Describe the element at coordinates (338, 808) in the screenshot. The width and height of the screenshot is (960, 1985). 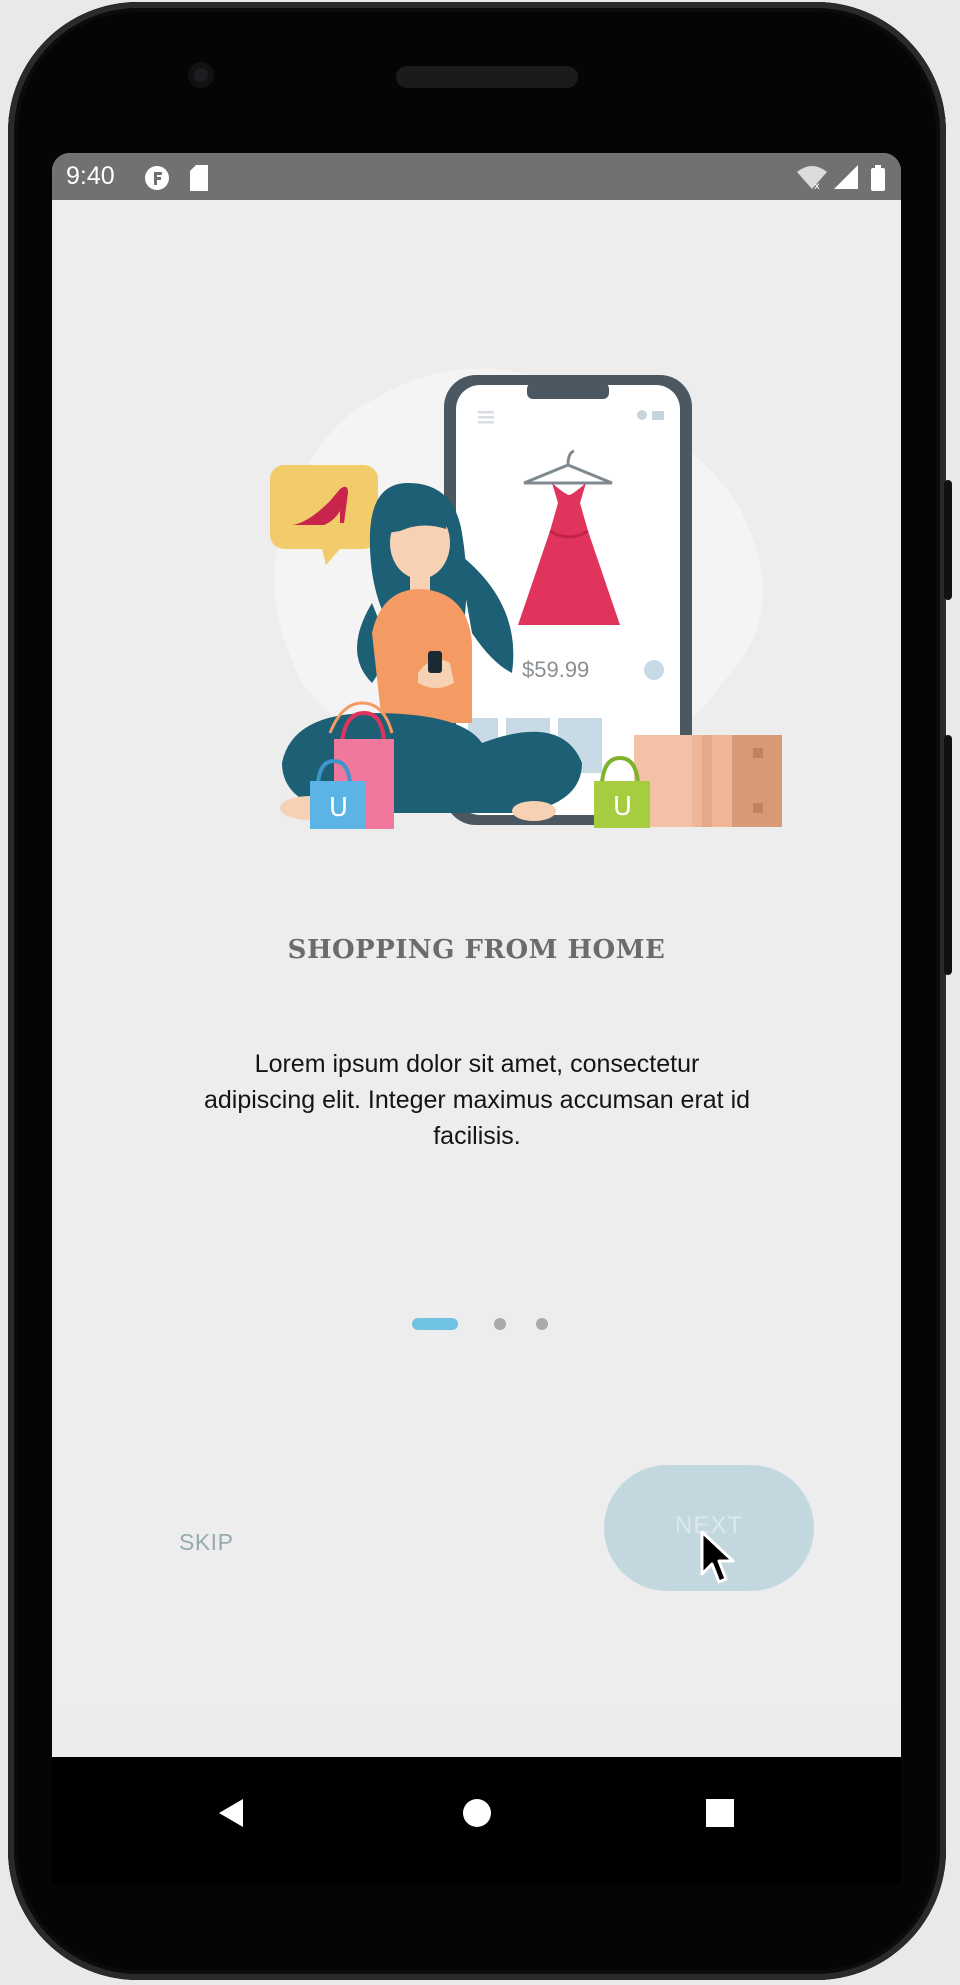
I see `bag-logo-blue: U` at that location.